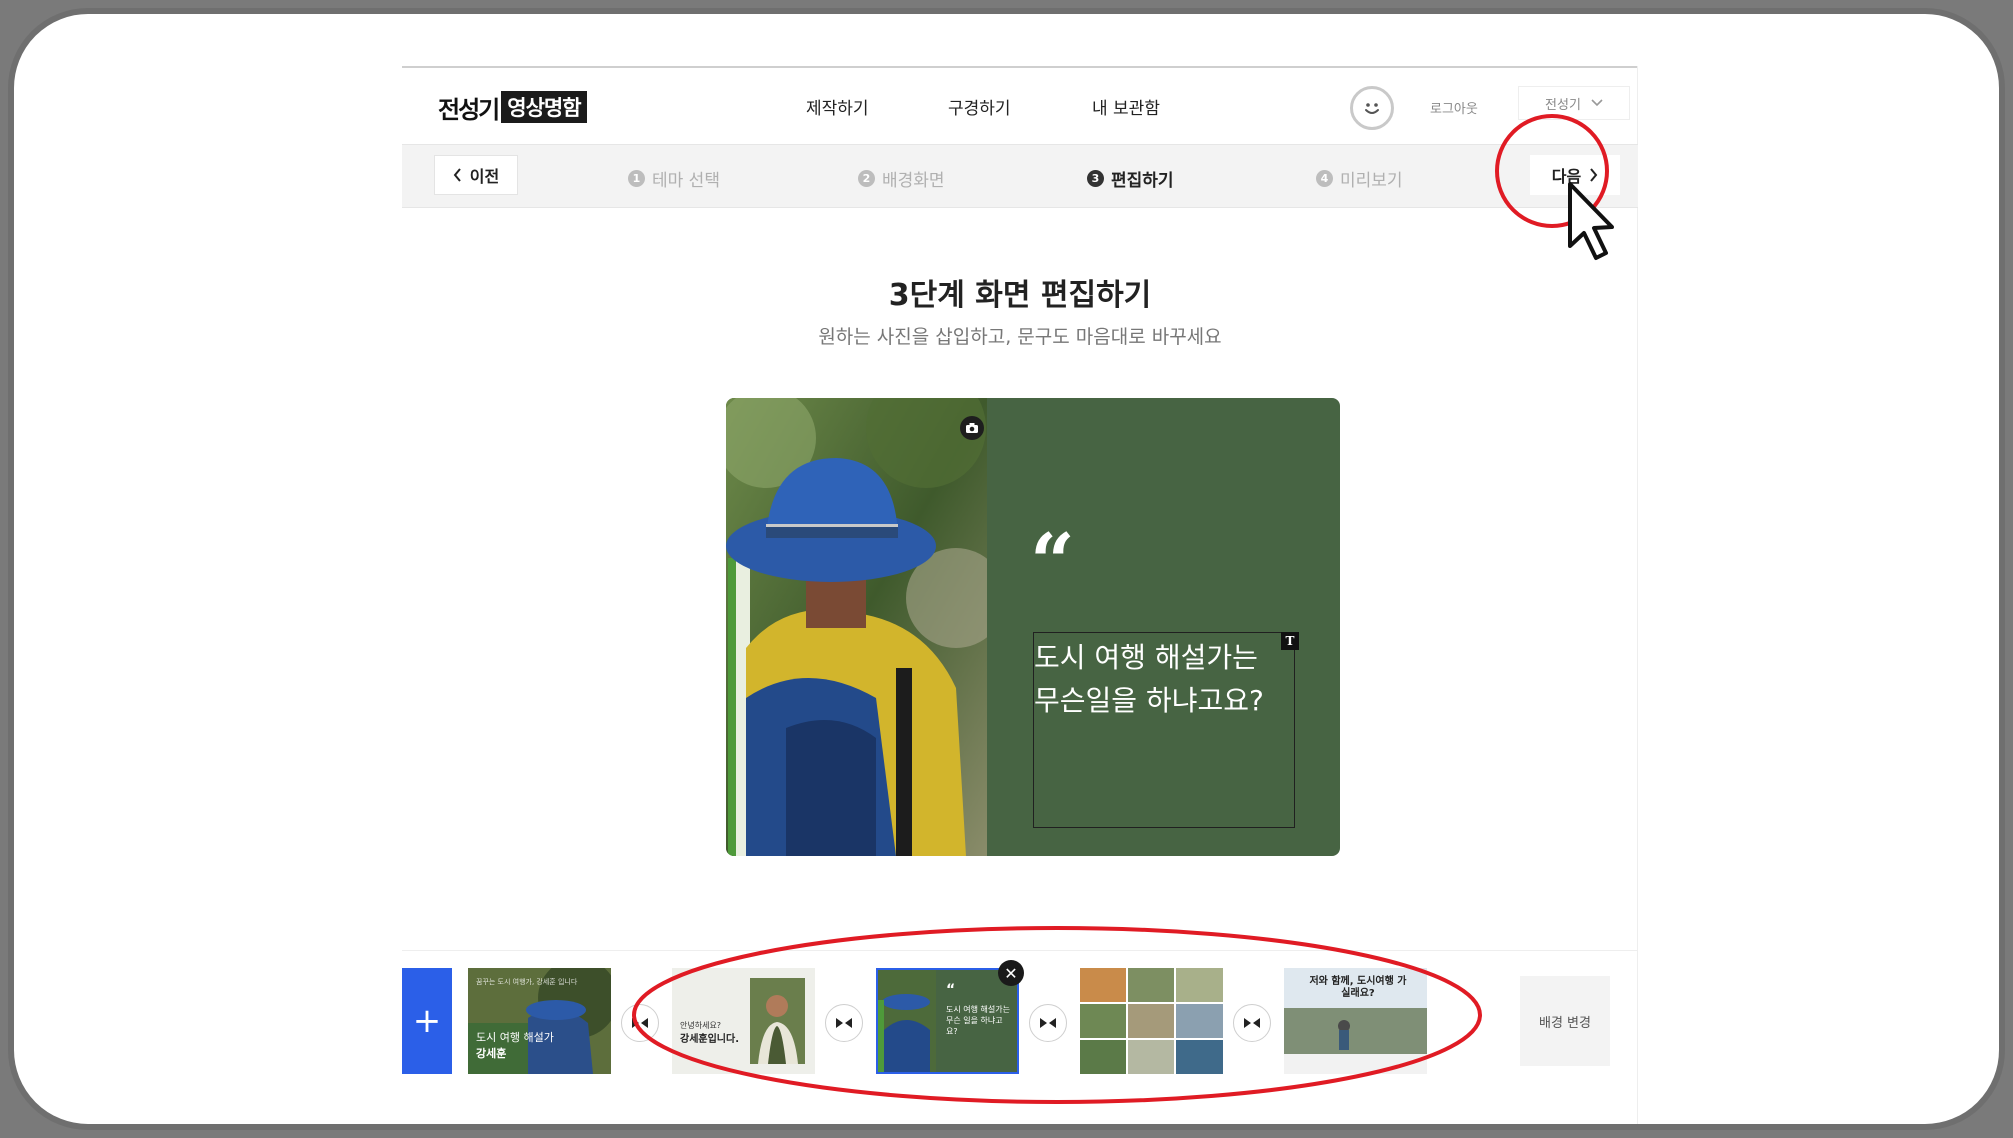 This screenshot has height=1138, width=2013. I want to click on step-preview: 4 미리보기, so click(1359, 178).